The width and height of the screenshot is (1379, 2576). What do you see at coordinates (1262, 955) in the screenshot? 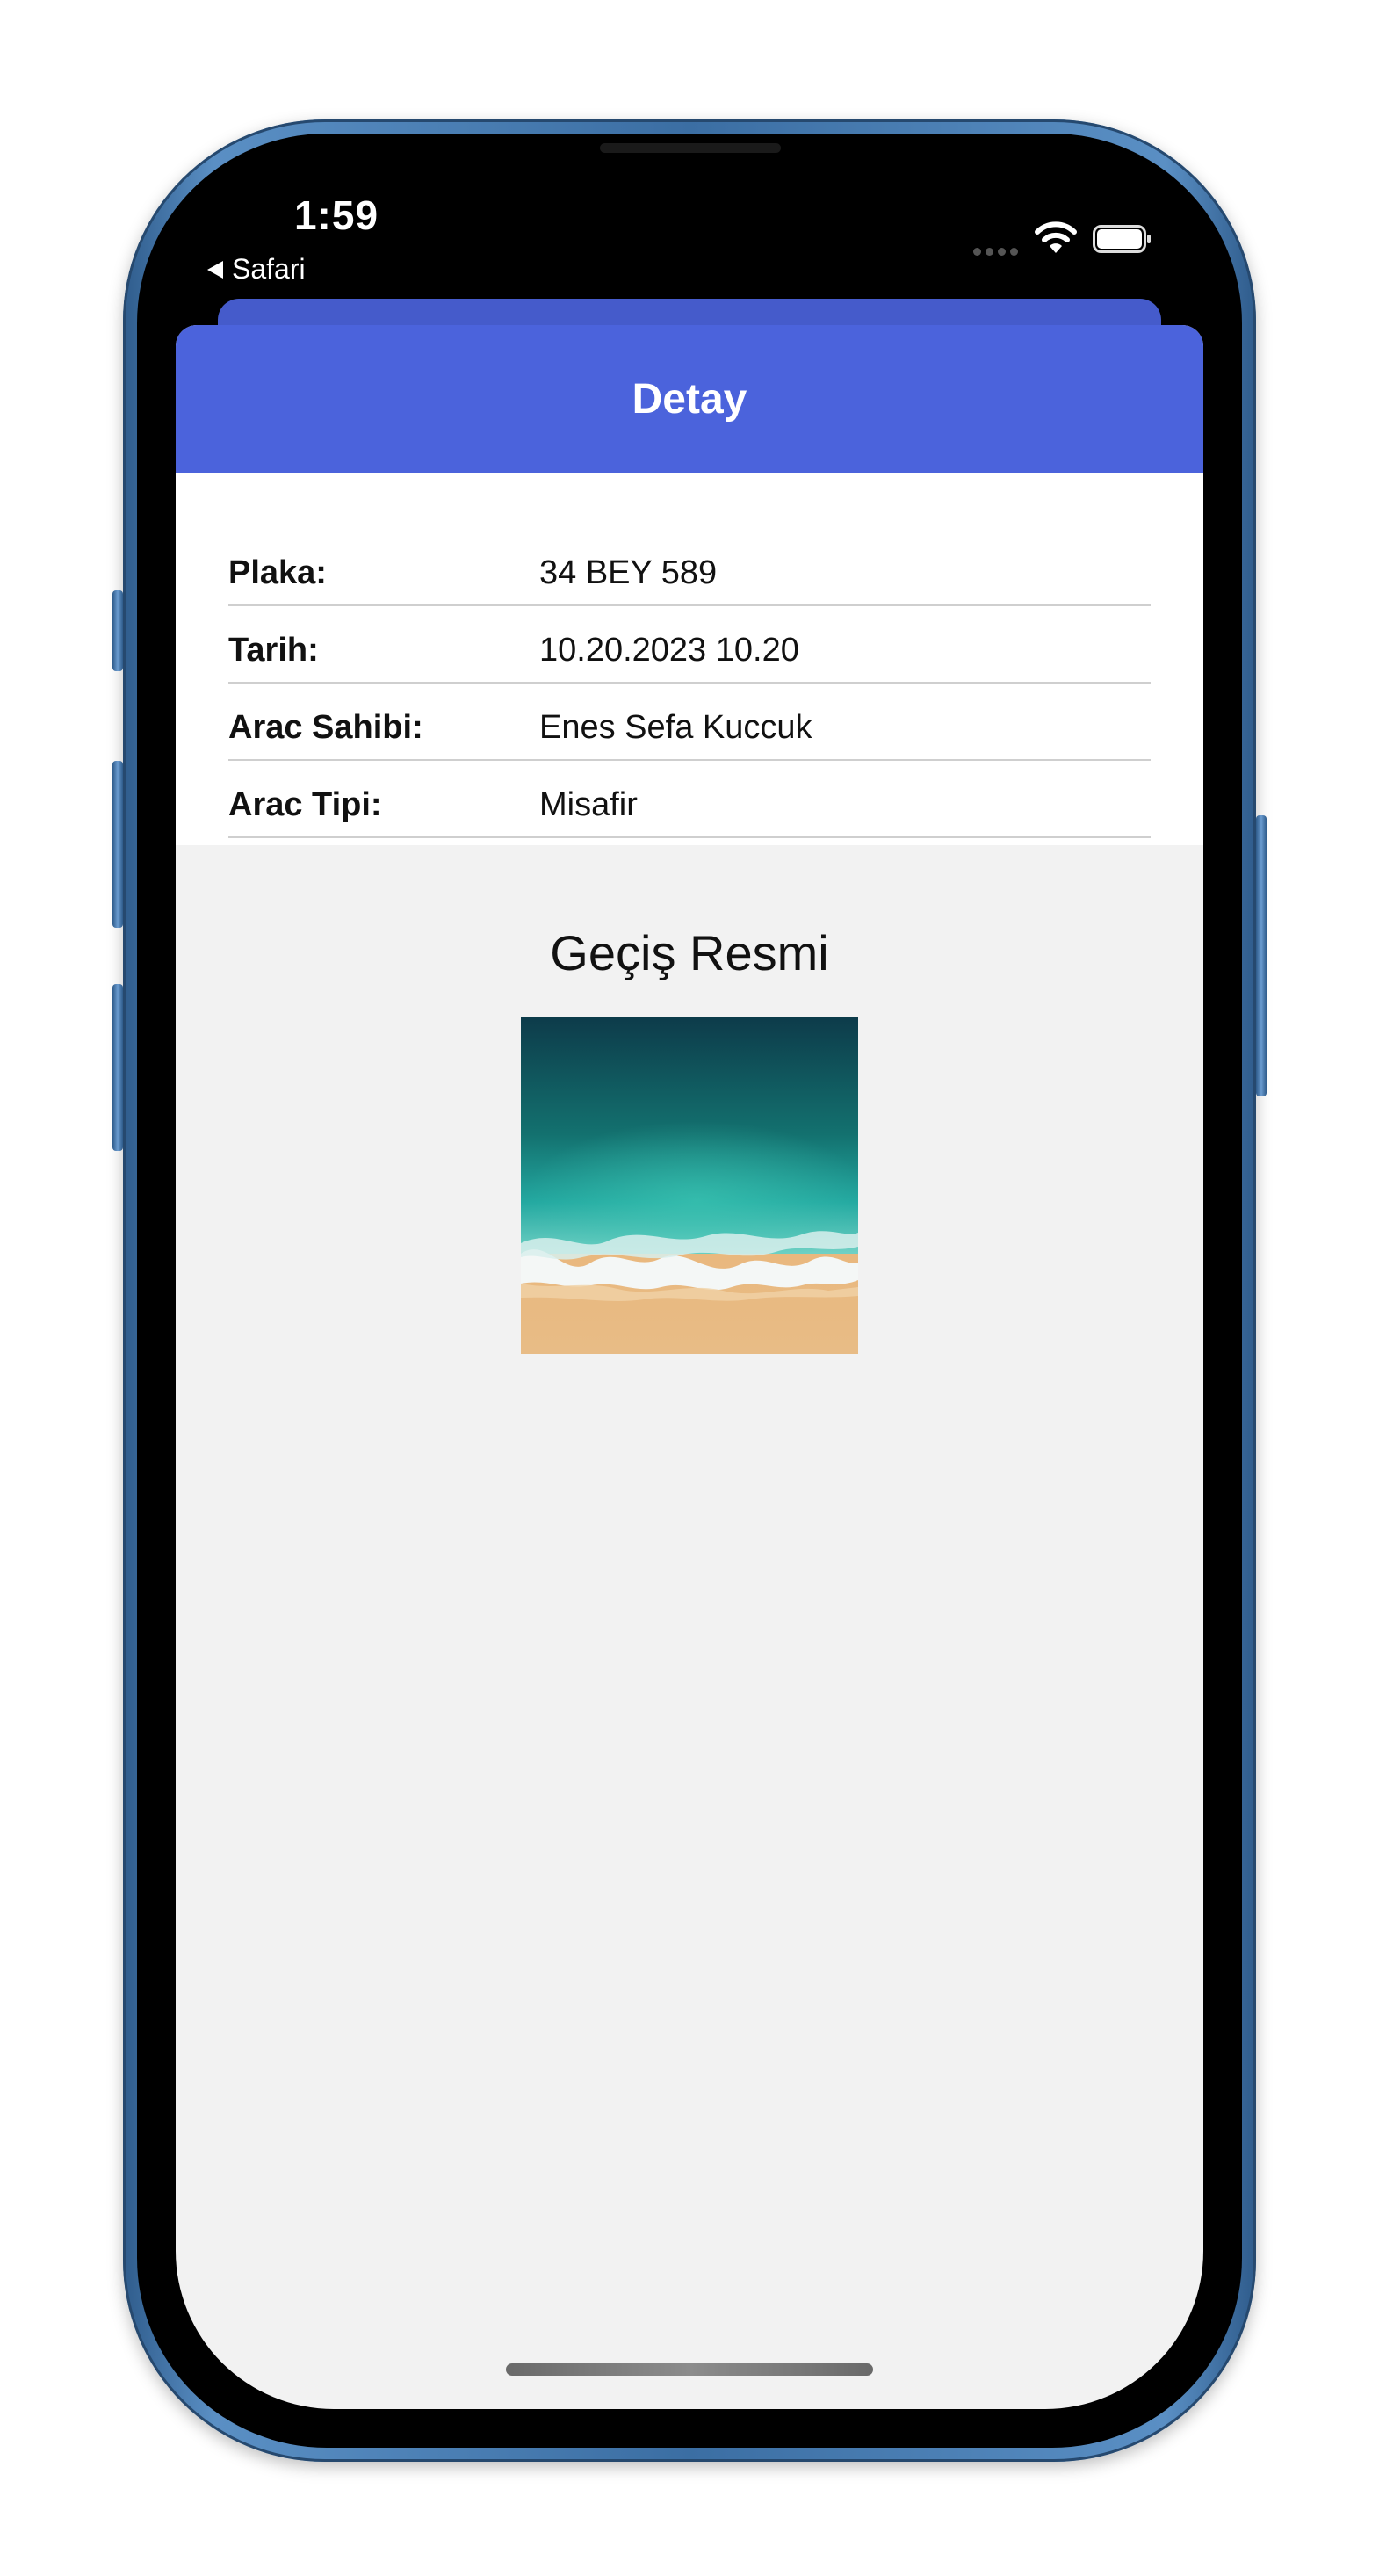
I see `power-button` at bounding box center [1262, 955].